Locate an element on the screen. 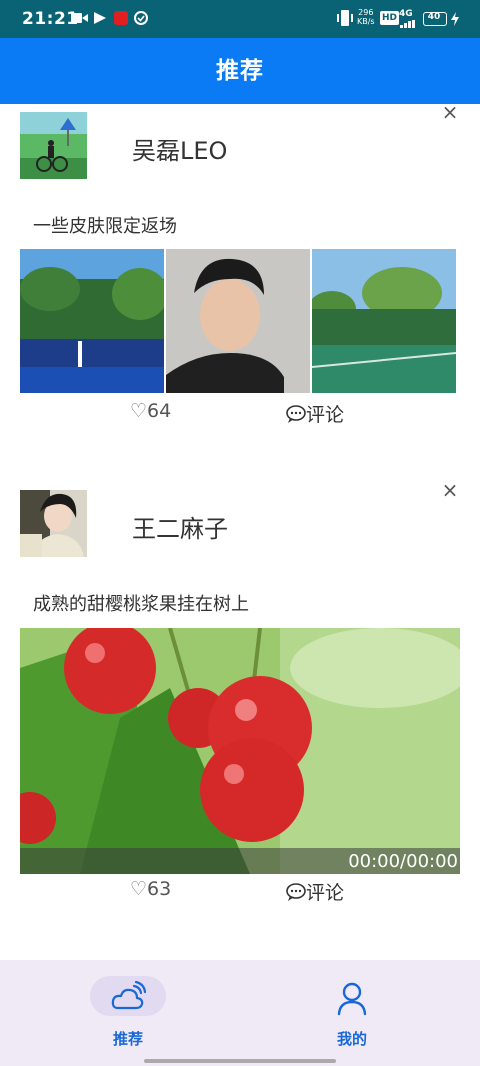 The height and width of the screenshot is (1066, 480). author-name: 王二麻子 is located at coordinates (180, 529).